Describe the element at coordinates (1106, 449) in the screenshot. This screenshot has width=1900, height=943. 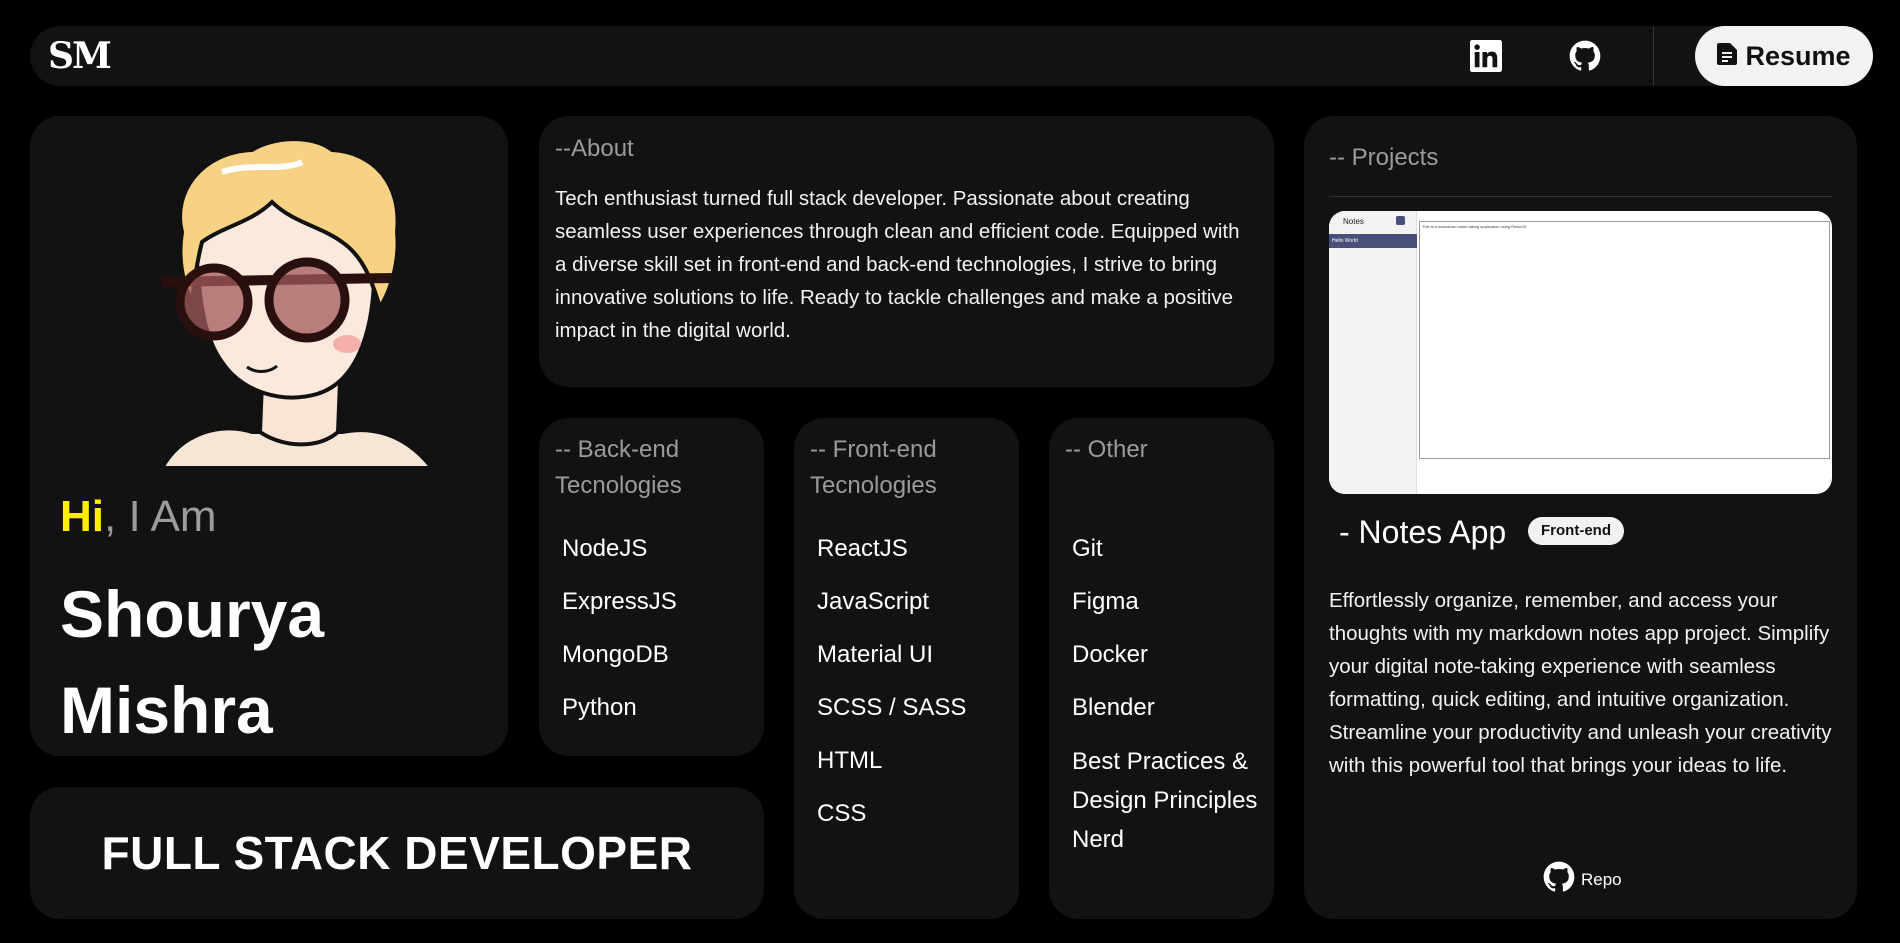
I see `other-title: -- Other` at that location.